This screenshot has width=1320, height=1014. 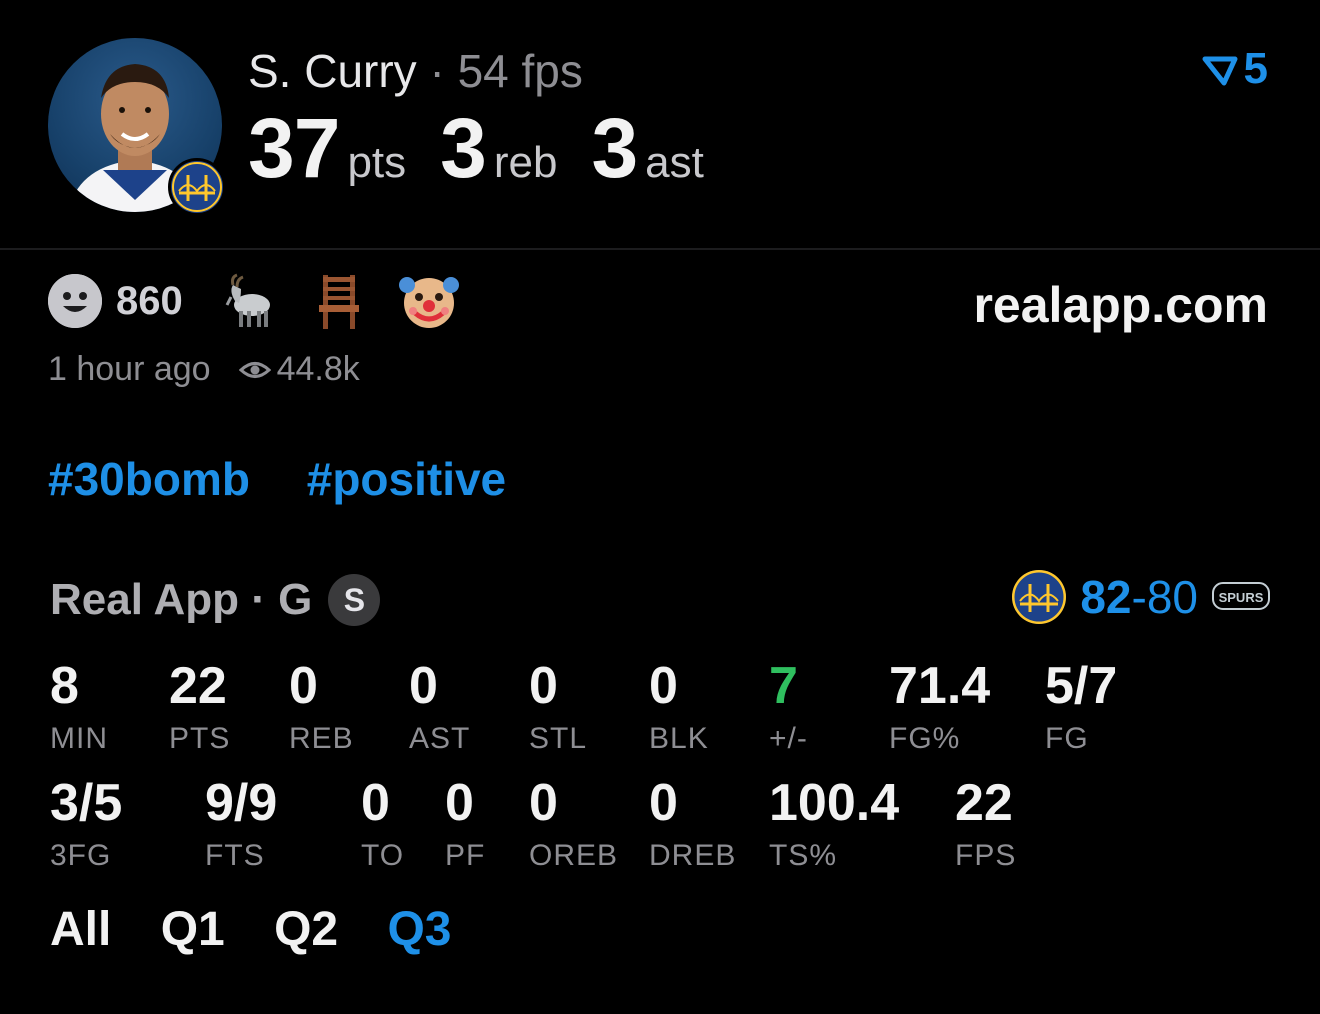 What do you see at coordinates (181, 599) in the screenshot?
I see `game-source-text: Real App · G` at bounding box center [181, 599].